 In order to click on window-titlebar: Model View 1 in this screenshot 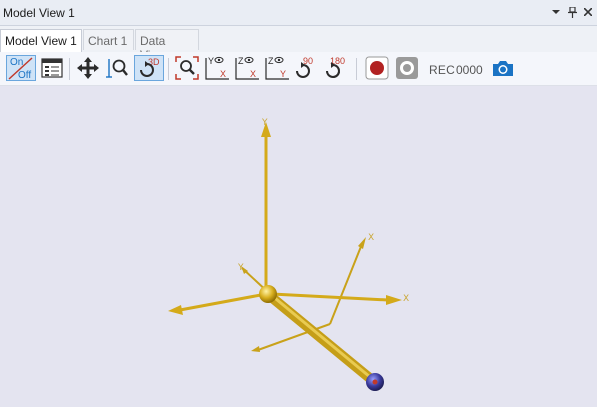, I will do `click(298, 13)`.